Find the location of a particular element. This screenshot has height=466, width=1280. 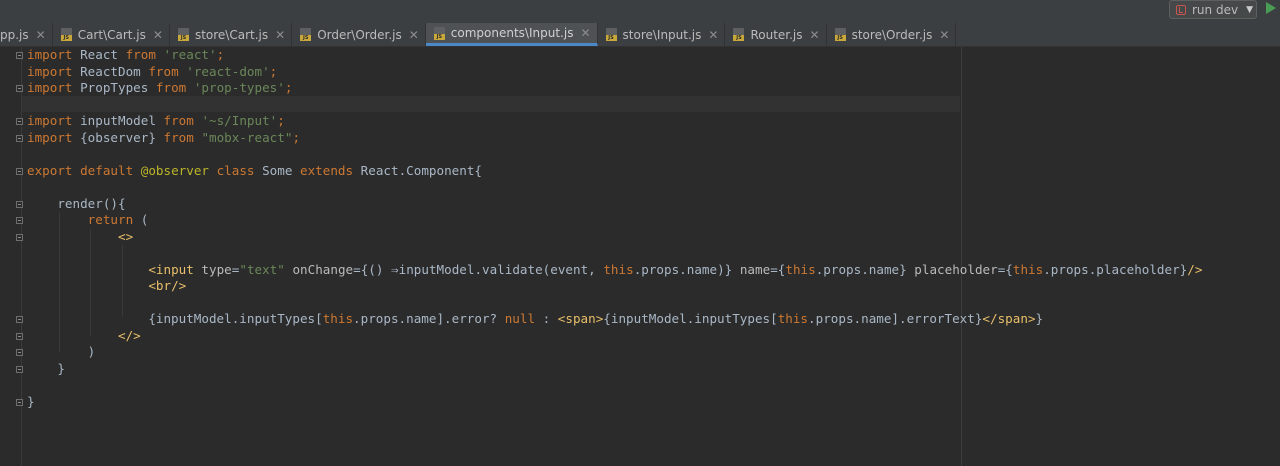

code-line: </> is located at coordinates (614, 336).